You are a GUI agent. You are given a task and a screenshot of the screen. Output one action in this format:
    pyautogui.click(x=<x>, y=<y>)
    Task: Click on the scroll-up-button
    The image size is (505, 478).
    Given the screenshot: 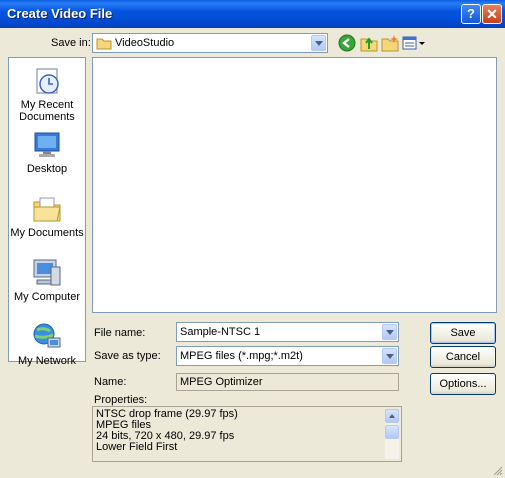 What is the action you would take?
    pyautogui.click(x=392, y=416)
    